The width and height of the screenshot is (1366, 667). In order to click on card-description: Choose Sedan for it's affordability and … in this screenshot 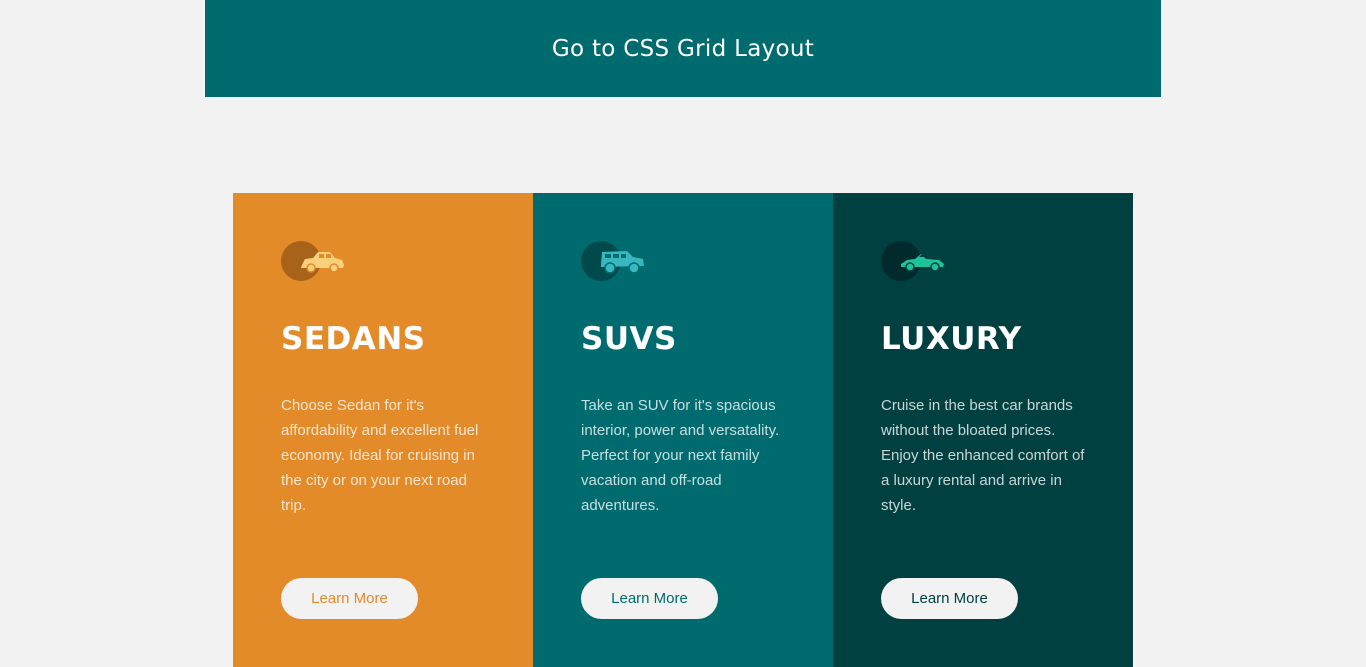, I will do `click(380, 455)`.